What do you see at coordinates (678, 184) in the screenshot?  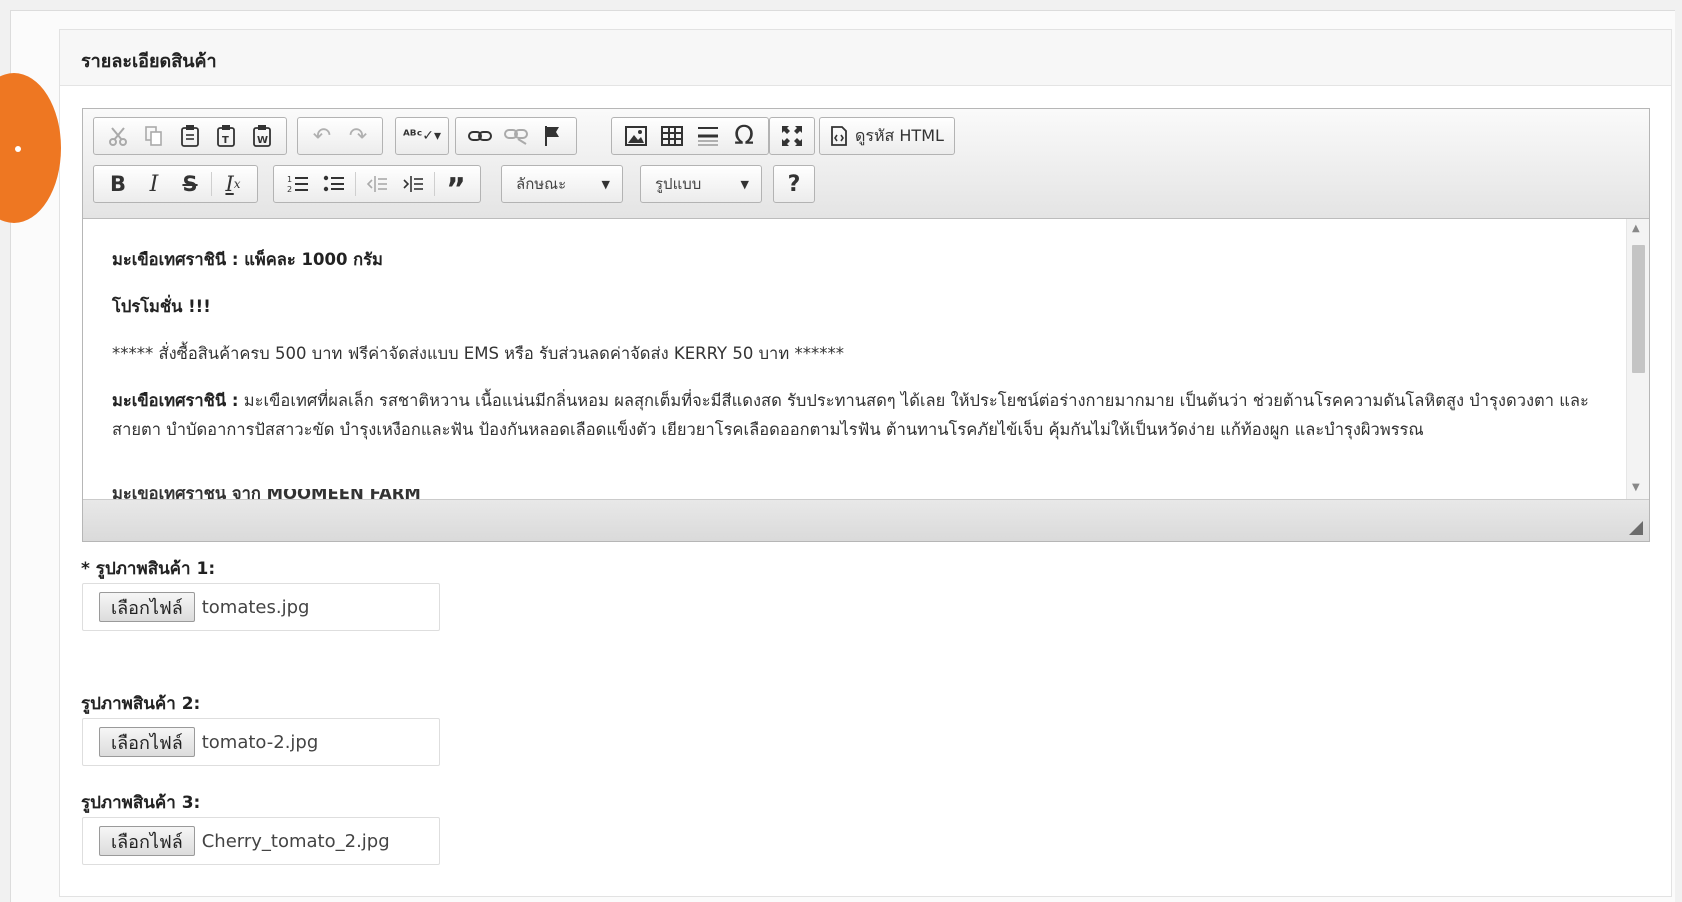 I see `format-combo-value: รูปแบบ` at bounding box center [678, 184].